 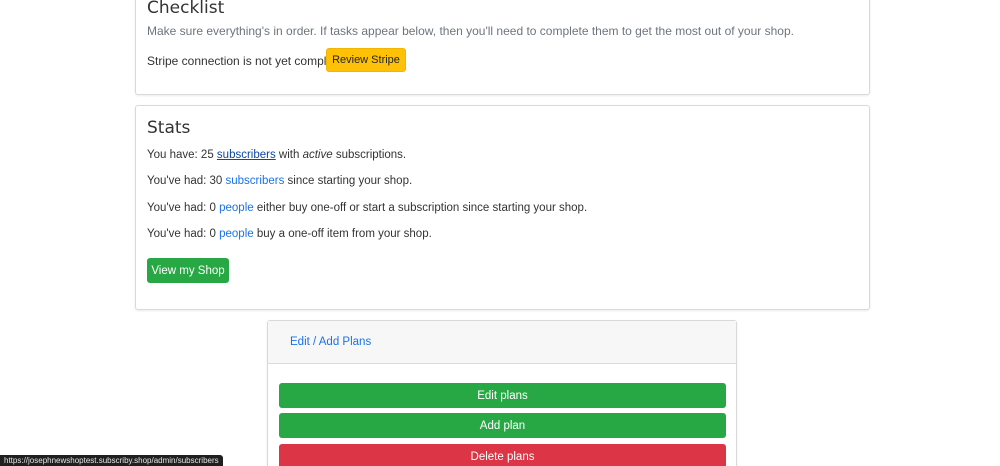 What do you see at coordinates (317, 155) in the screenshot?
I see `active-emphasis: active` at bounding box center [317, 155].